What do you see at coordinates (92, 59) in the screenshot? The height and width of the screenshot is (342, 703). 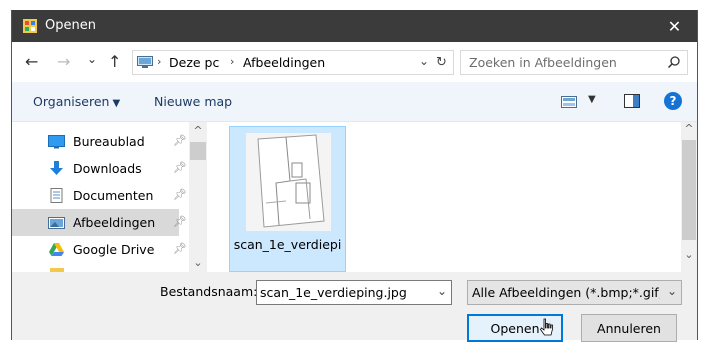 I see `recent-locations-icon: ⌄` at bounding box center [92, 59].